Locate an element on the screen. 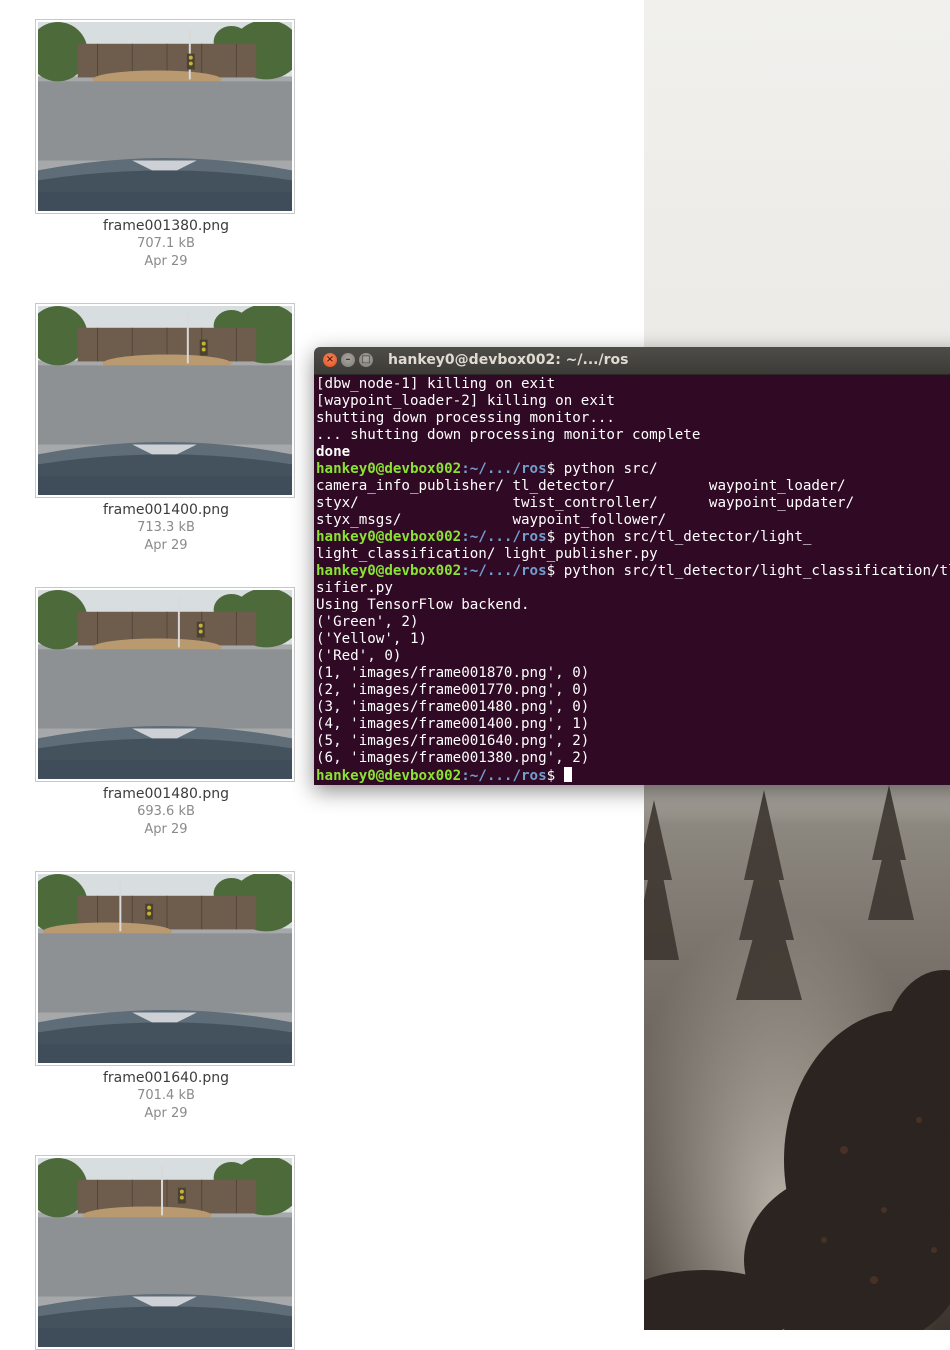 The image size is (950, 1350). file-name: frame001480.png is located at coordinates (166, 794).